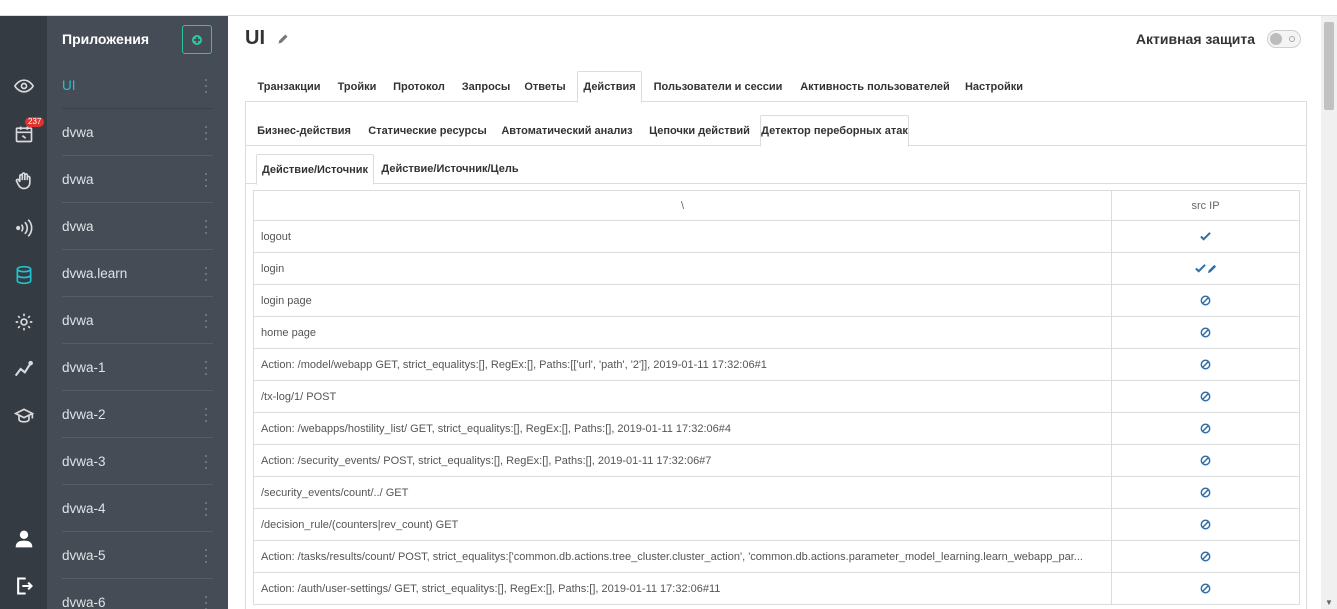  What do you see at coordinates (304, 130) in the screenshot?
I see `tab-sub-0: Бизнес-действия` at bounding box center [304, 130].